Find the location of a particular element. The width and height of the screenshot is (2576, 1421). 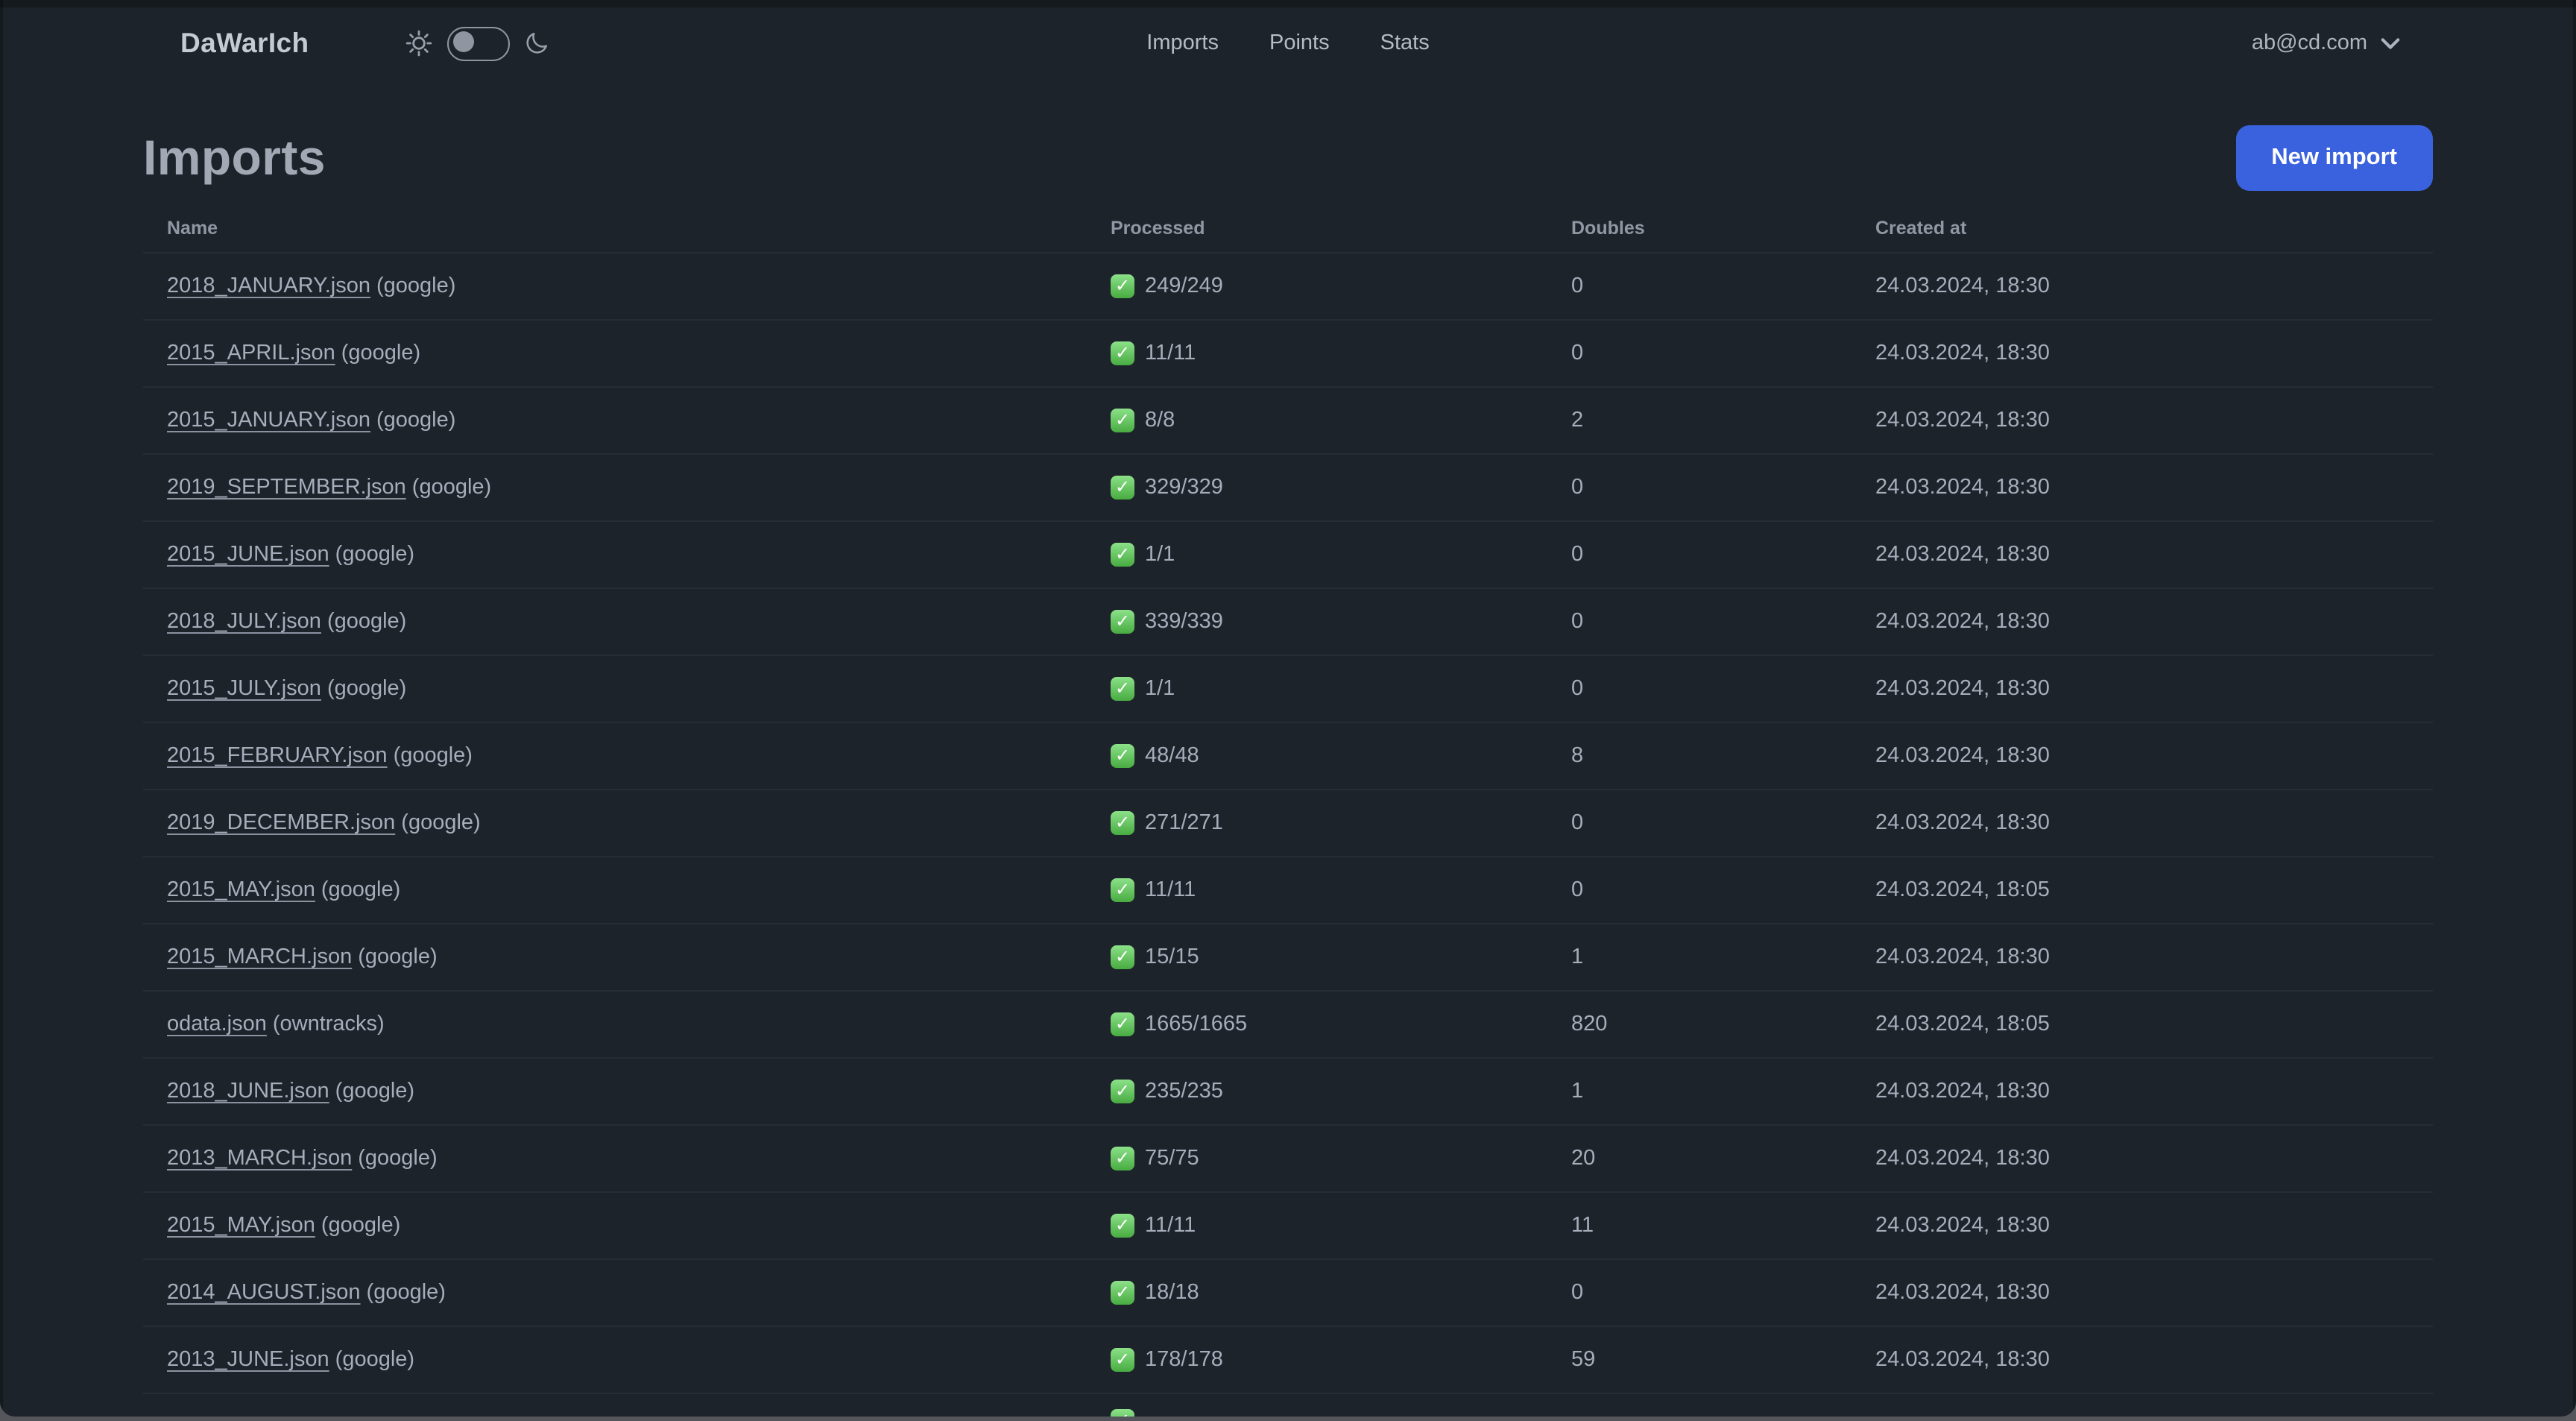

import-file-link: odata.json is located at coordinates (217, 1024).